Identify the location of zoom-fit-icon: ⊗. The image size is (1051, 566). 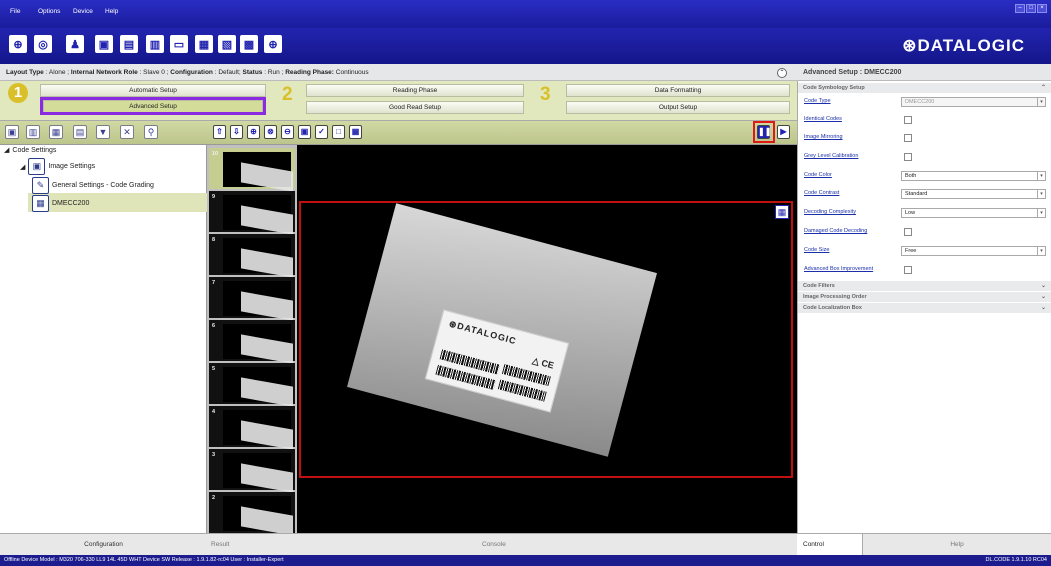
(270, 132).